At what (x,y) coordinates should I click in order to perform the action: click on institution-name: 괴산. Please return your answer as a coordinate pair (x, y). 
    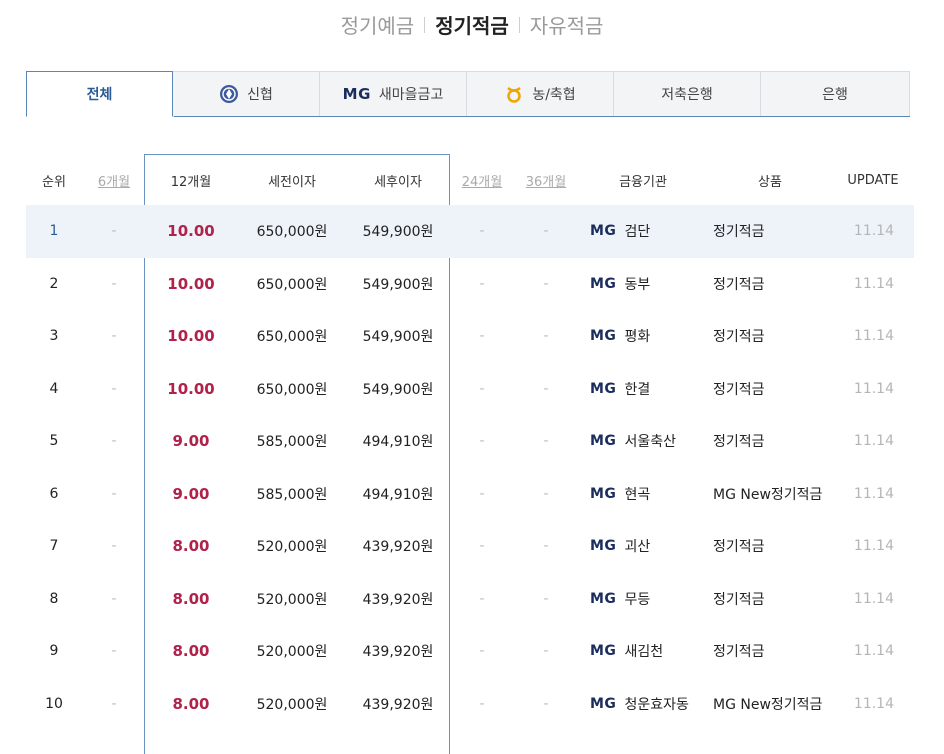
    Looking at the image, I should click on (637, 547).